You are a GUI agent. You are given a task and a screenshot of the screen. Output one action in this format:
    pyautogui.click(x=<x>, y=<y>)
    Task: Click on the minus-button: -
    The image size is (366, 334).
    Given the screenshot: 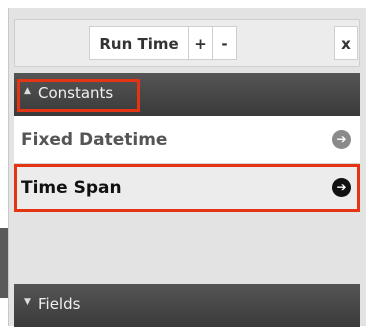 What is the action you would take?
    pyautogui.click(x=225, y=43)
    